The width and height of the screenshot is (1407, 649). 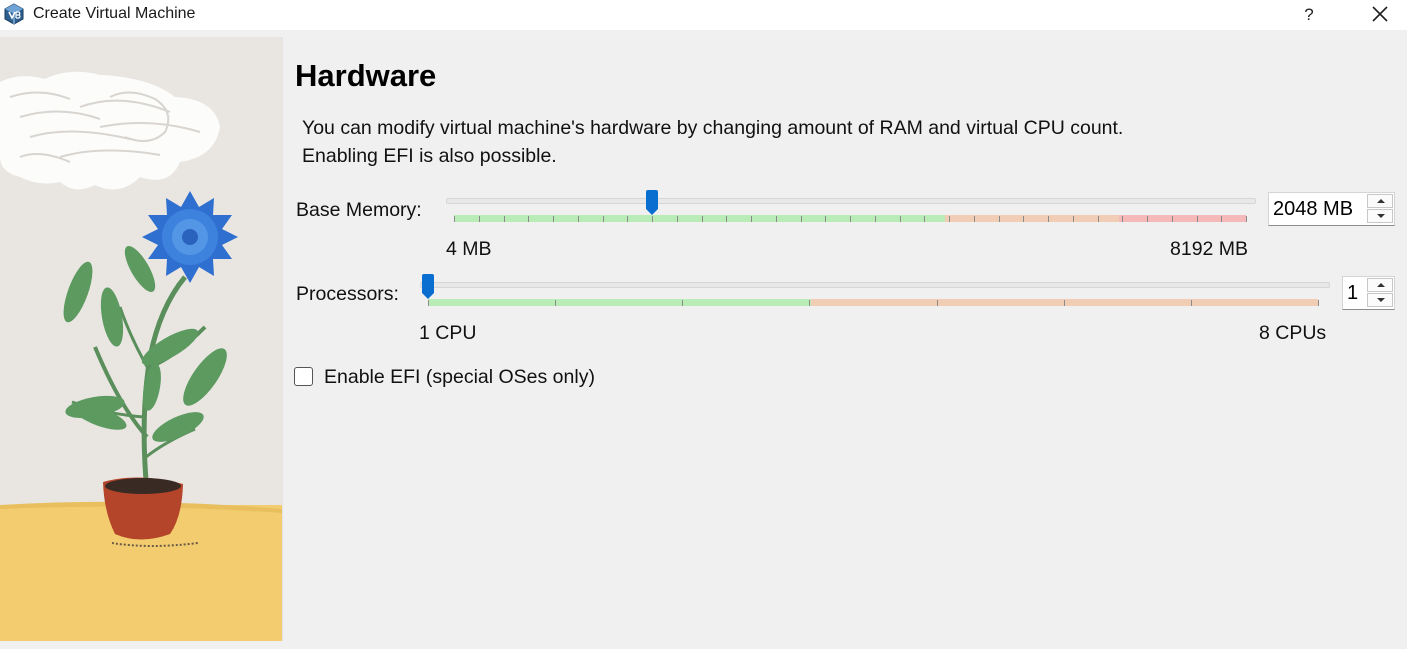 I want to click on description-line-2: Enabling EFI is also possible., so click(x=429, y=156).